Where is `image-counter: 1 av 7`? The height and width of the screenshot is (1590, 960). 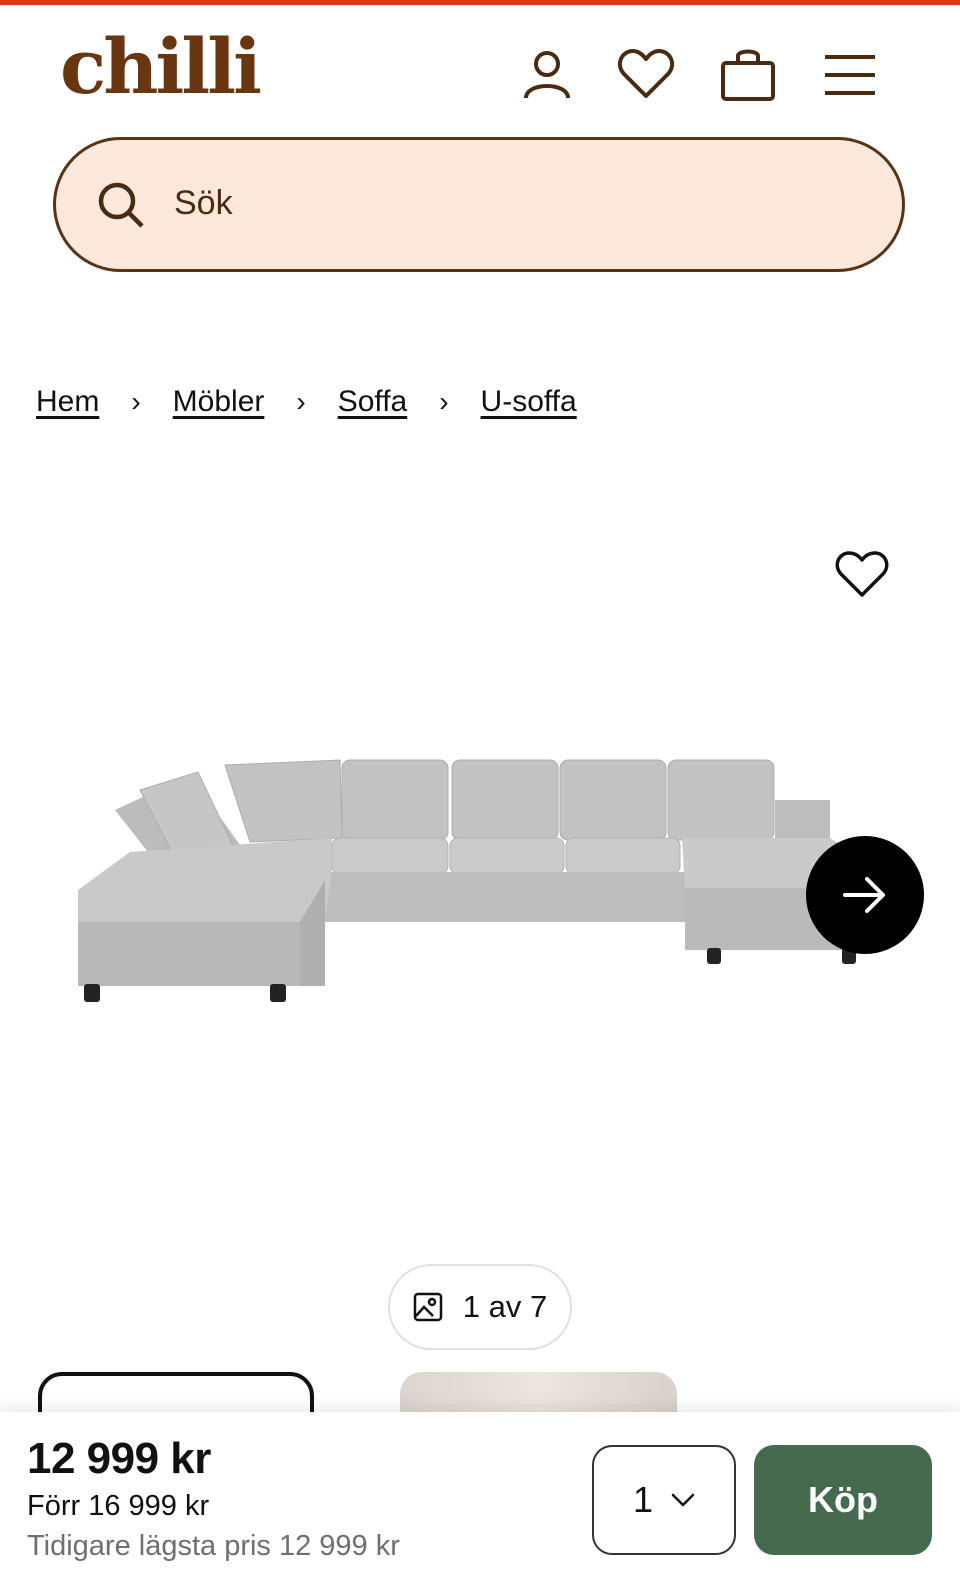 image-counter: 1 av 7 is located at coordinates (480, 1307).